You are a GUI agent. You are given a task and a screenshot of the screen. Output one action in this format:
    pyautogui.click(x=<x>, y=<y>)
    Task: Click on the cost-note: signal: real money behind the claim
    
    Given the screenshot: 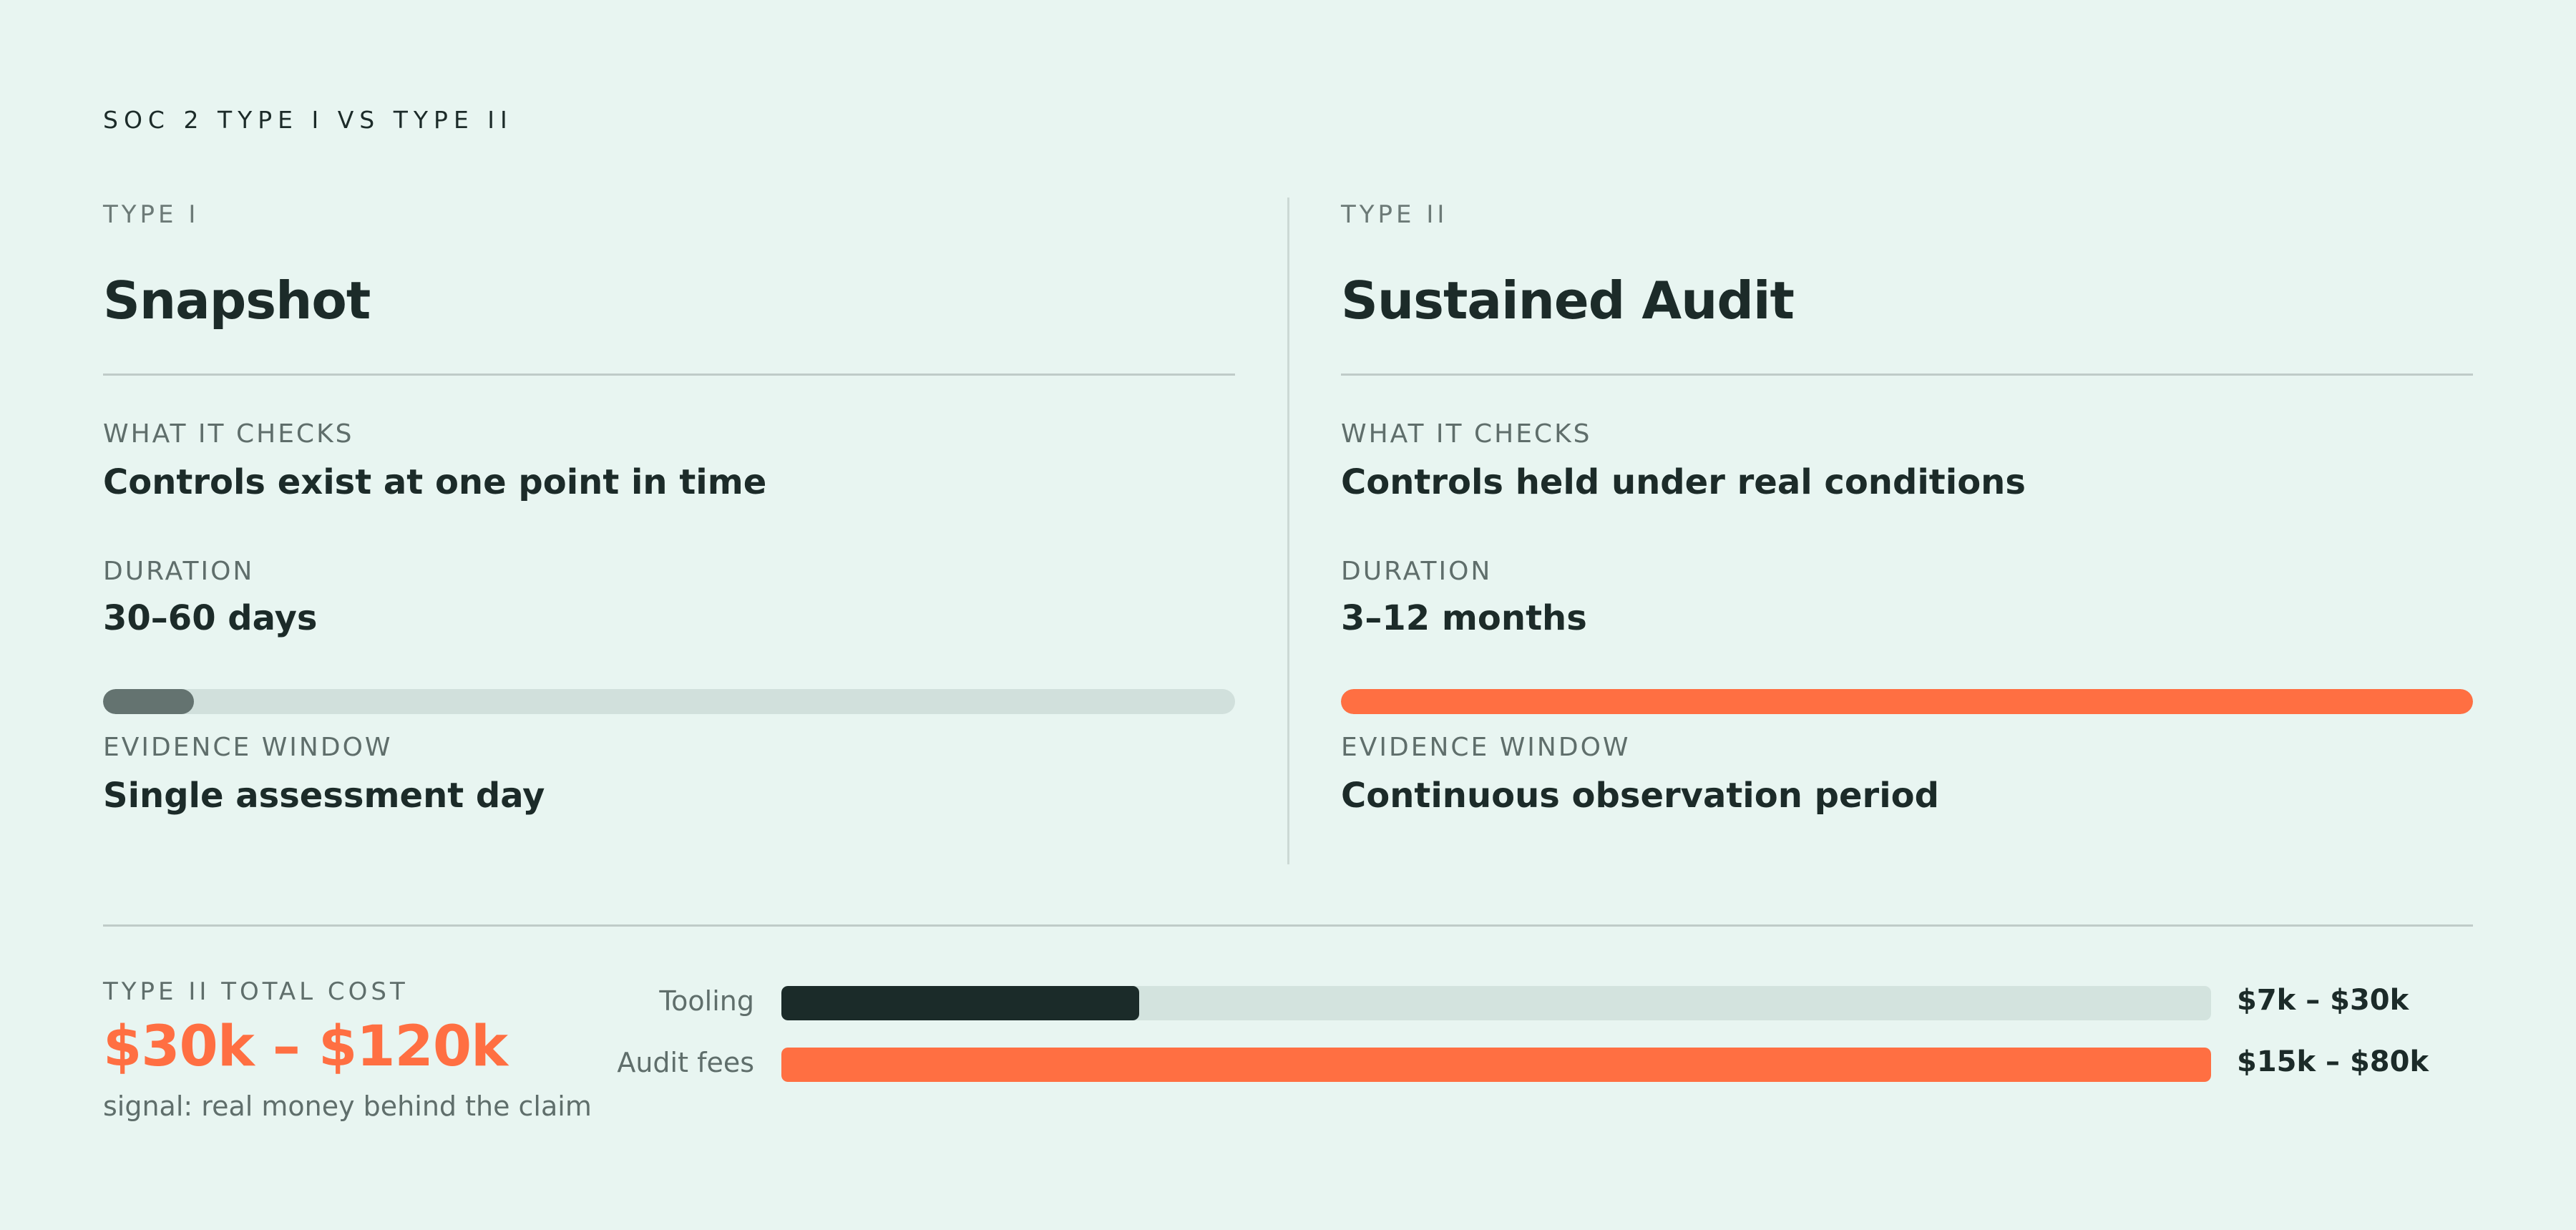 What is the action you would take?
    pyautogui.click(x=347, y=1106)
    